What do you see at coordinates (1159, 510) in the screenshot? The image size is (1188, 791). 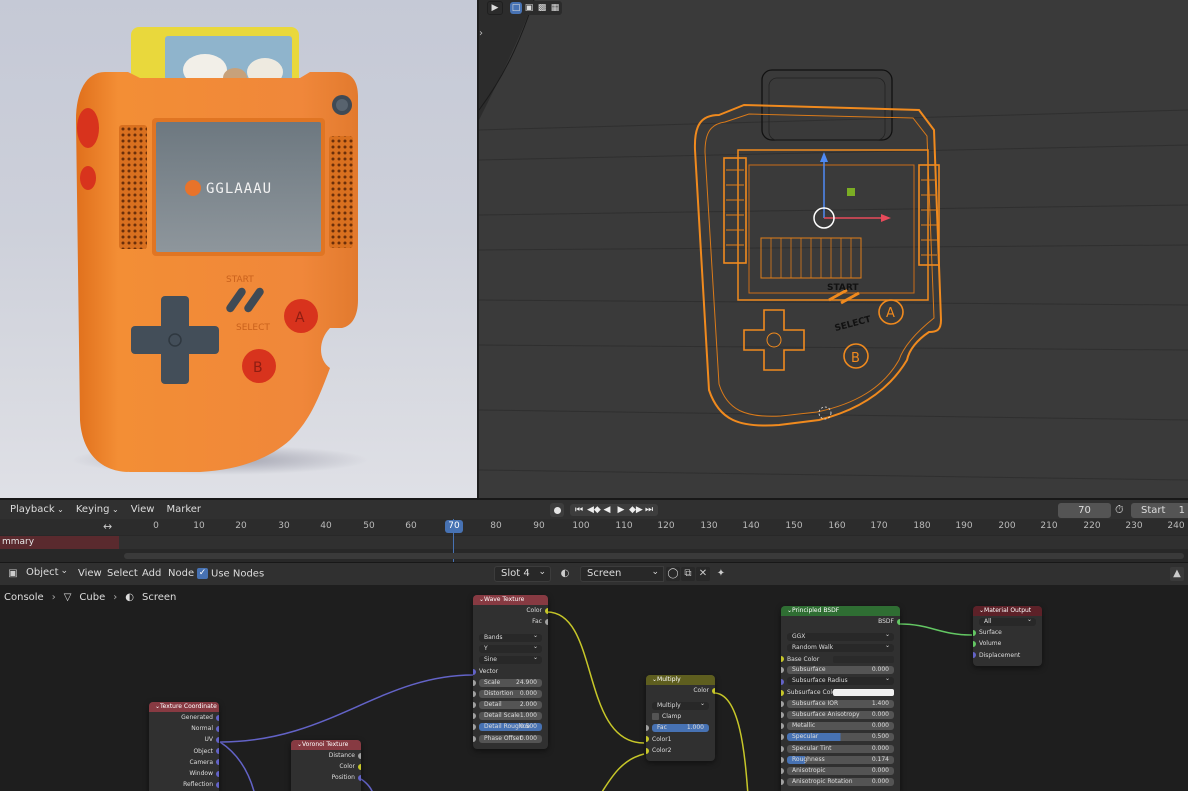 I see `start-frame-field: Start 1` at bounding box center [1159, 510].